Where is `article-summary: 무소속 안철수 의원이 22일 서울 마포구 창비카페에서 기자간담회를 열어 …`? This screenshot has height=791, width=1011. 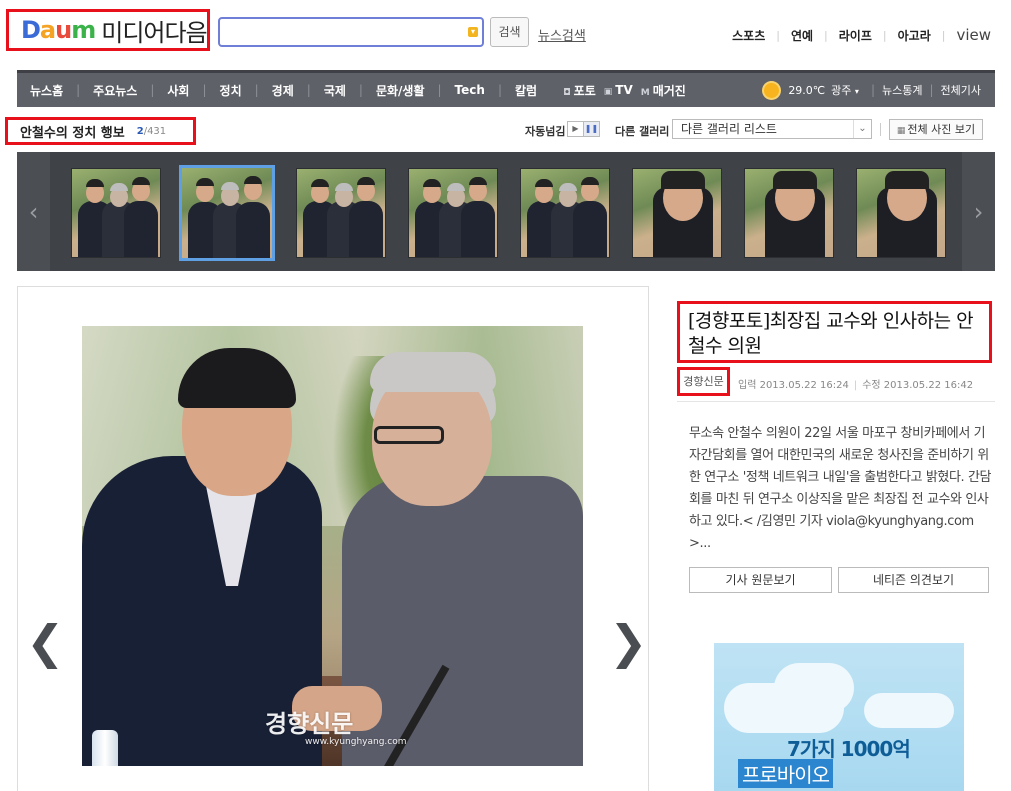
article-summary: 무소속 안철수 의원이 22일 서울 마포구 창비카페에서 기자간담회를 열어 … is located at coordinates (840, 488).